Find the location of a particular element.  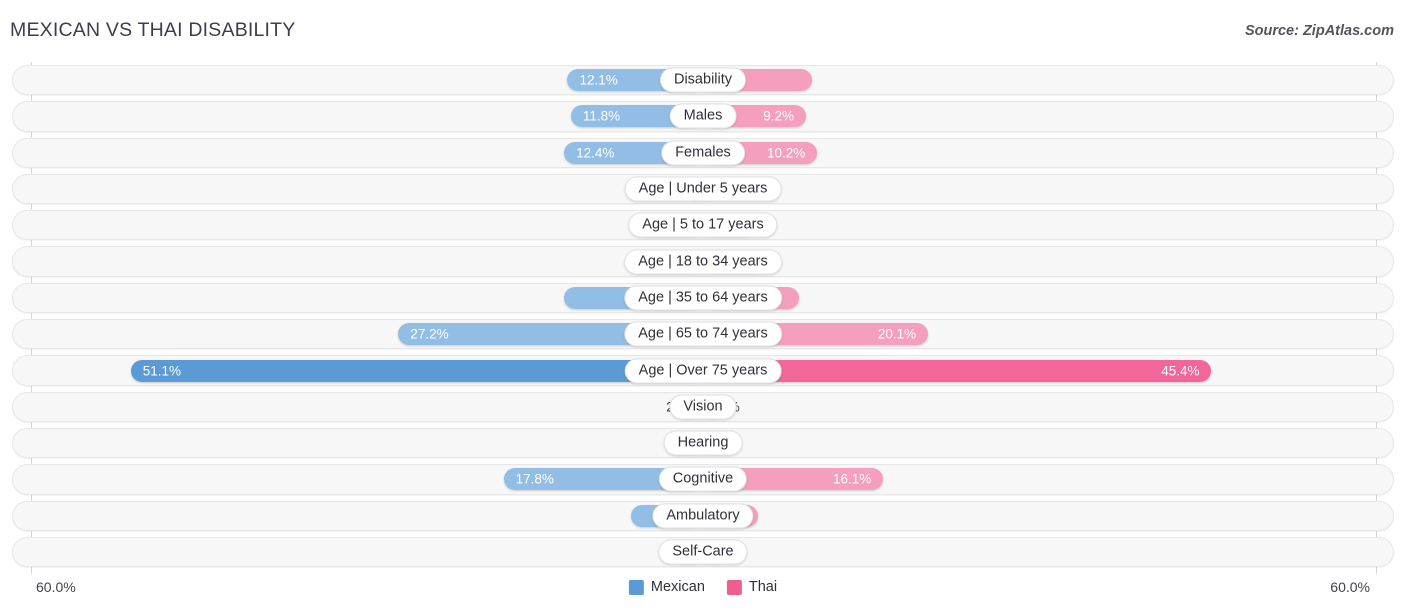

chart-row: 12.1%9.7%Disability is located at coordinates (703, 80).